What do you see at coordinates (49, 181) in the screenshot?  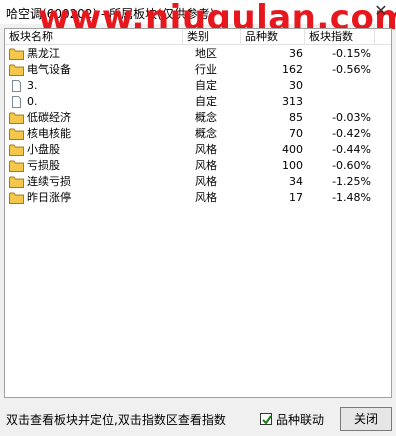 I see `row-name: 连续亏损` at bounding box center [49, 181].